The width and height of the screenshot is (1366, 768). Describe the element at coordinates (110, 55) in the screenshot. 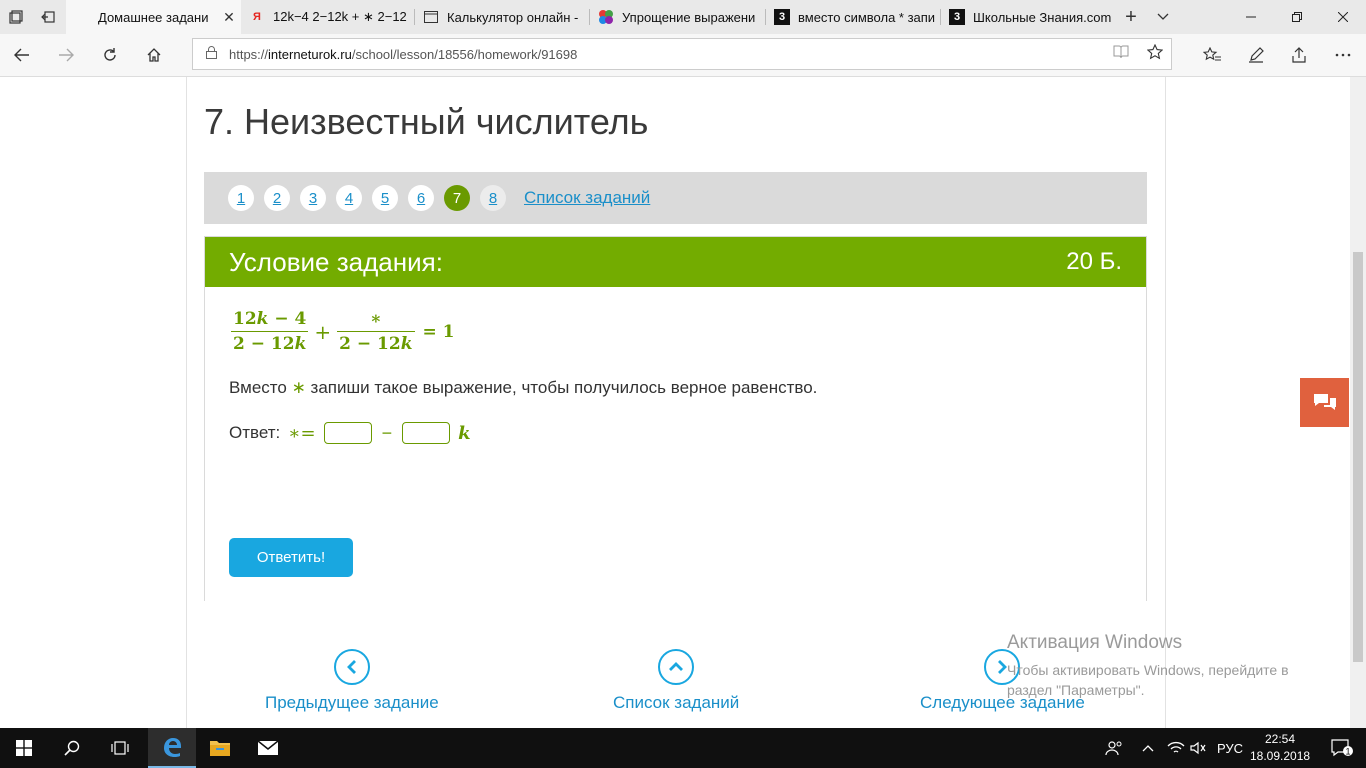

I see `refresh-icon` at that location.